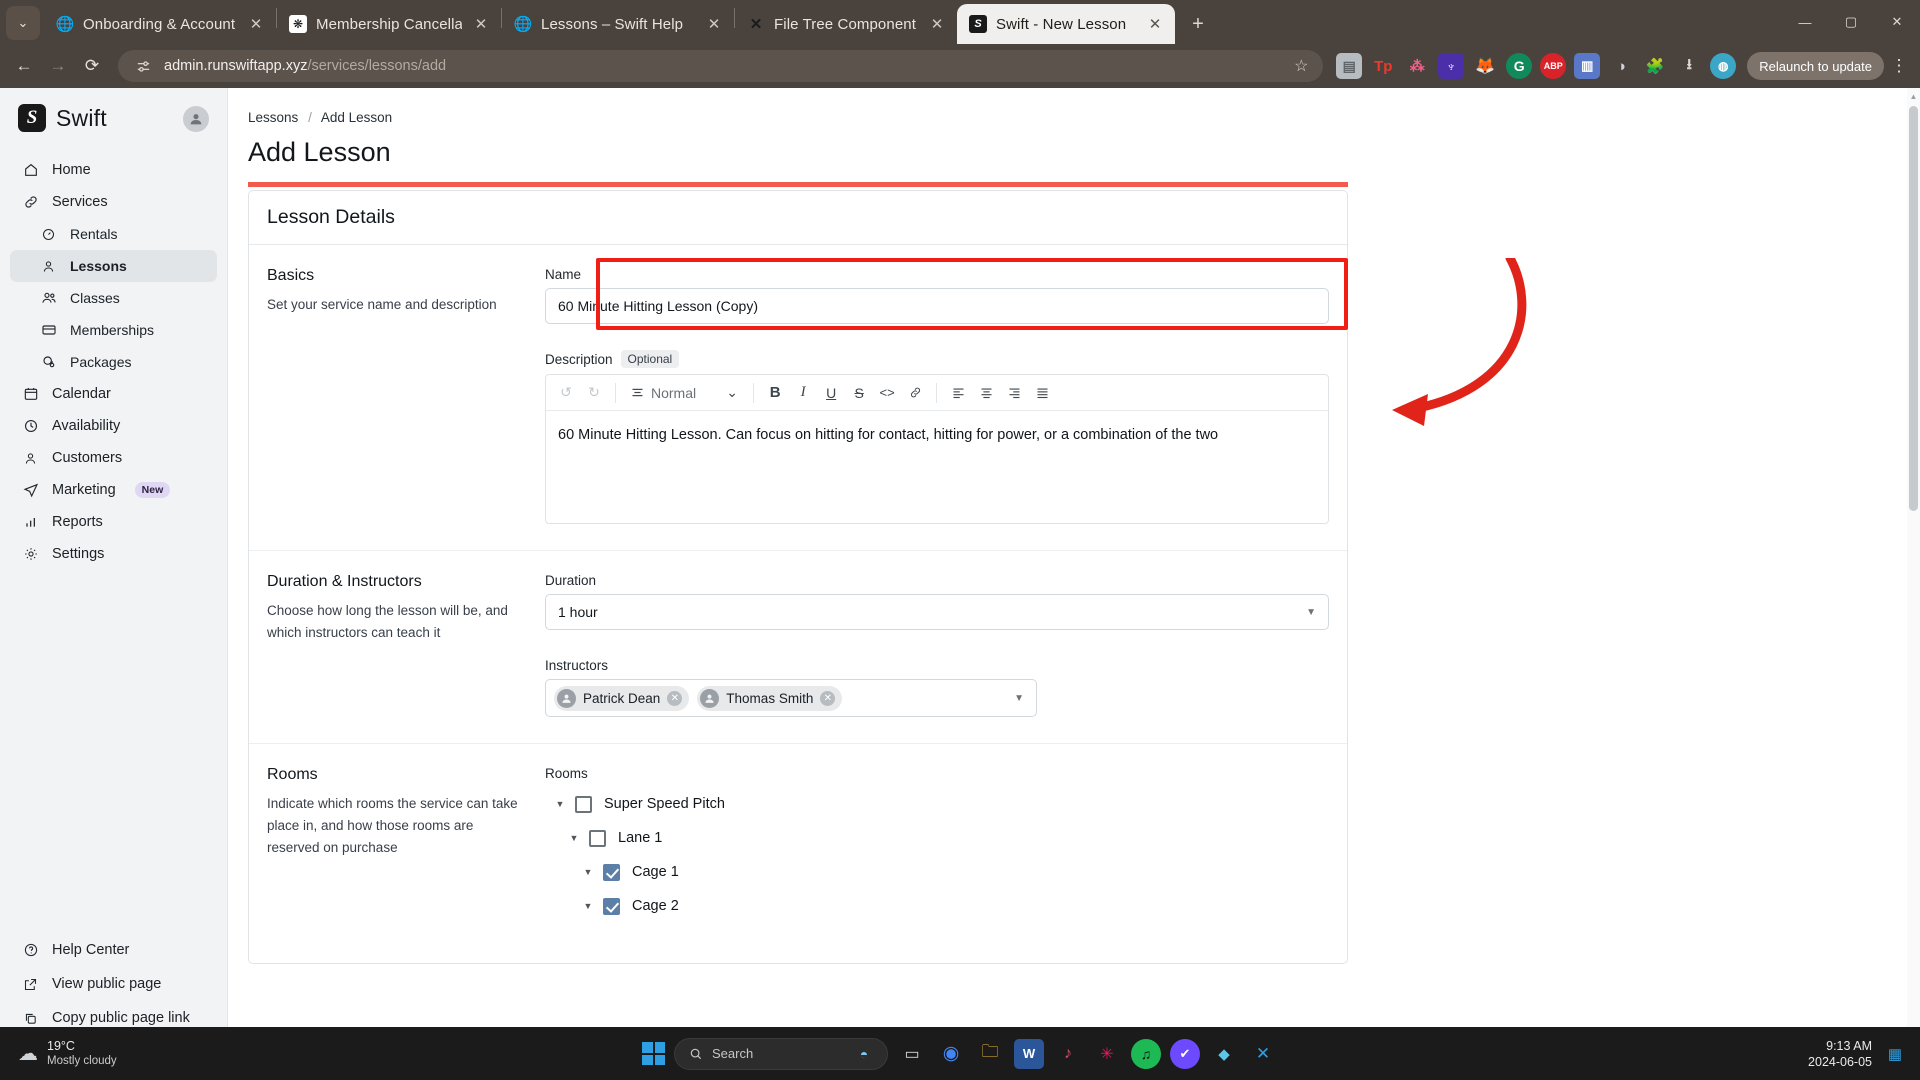 Image resolution: width=1920 pixels, height=1080 pixels. I want to click on sidebar-item-memberships: Memberships, so click(113, 330).